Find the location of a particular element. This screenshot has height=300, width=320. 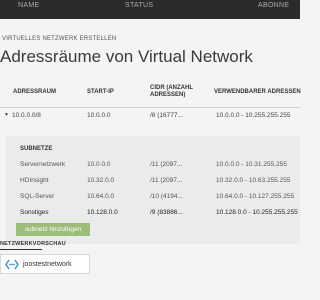

header-address-space: ADRESSRAUM is located at coordinates (35, 92).